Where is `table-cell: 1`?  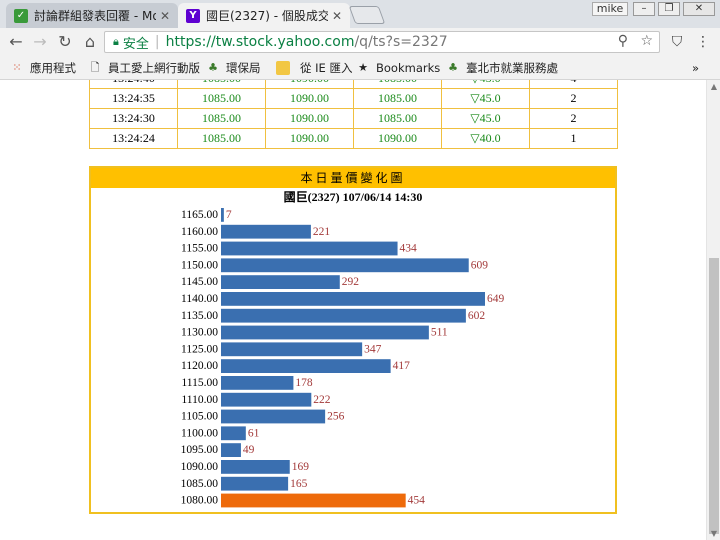
table-cell: 1 is located at coordinates (573, 138).